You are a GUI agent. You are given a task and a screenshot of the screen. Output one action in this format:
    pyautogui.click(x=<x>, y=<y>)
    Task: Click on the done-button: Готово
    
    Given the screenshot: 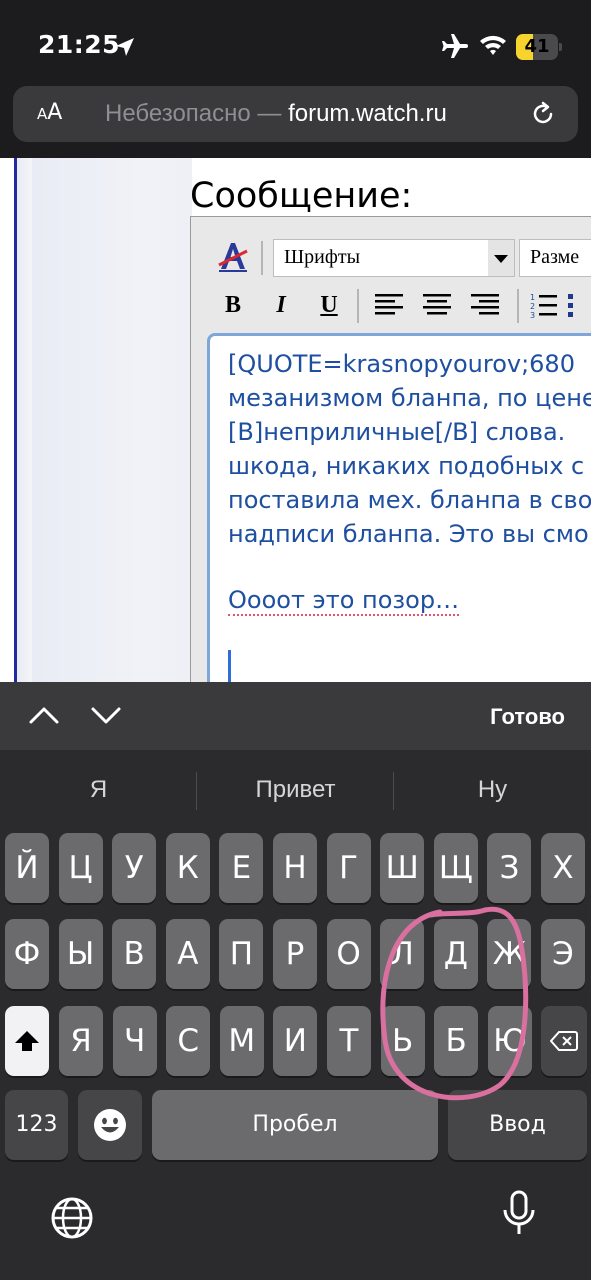 What is the action you would take?
    pyautogui.click(x=527, y=717)
    